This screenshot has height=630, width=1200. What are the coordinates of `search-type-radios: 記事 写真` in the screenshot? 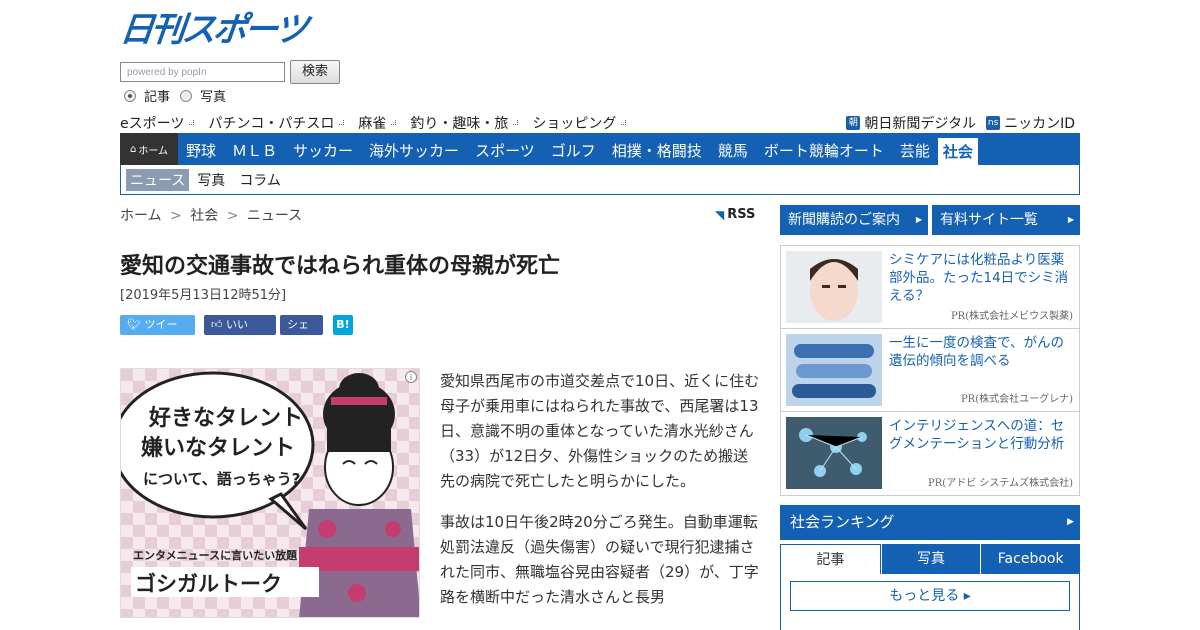 It's located at (180, 95).